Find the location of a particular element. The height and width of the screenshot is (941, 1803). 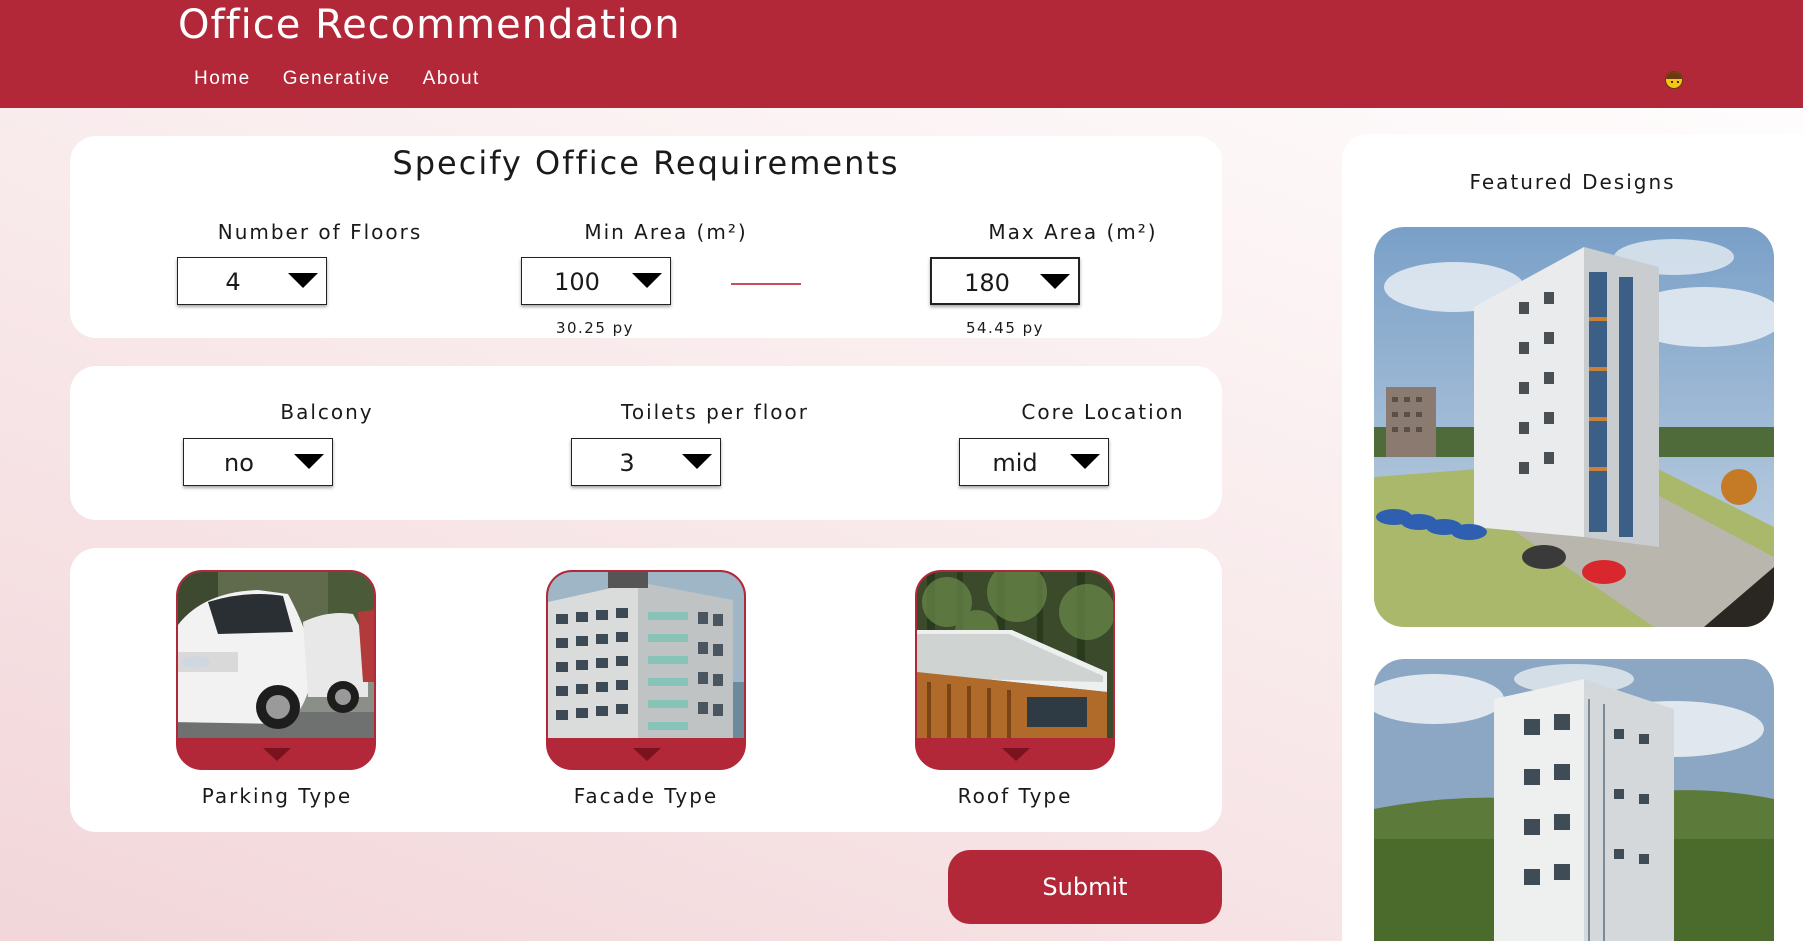

facade-type-label: Facade Type is located at coordinates (646, 796).